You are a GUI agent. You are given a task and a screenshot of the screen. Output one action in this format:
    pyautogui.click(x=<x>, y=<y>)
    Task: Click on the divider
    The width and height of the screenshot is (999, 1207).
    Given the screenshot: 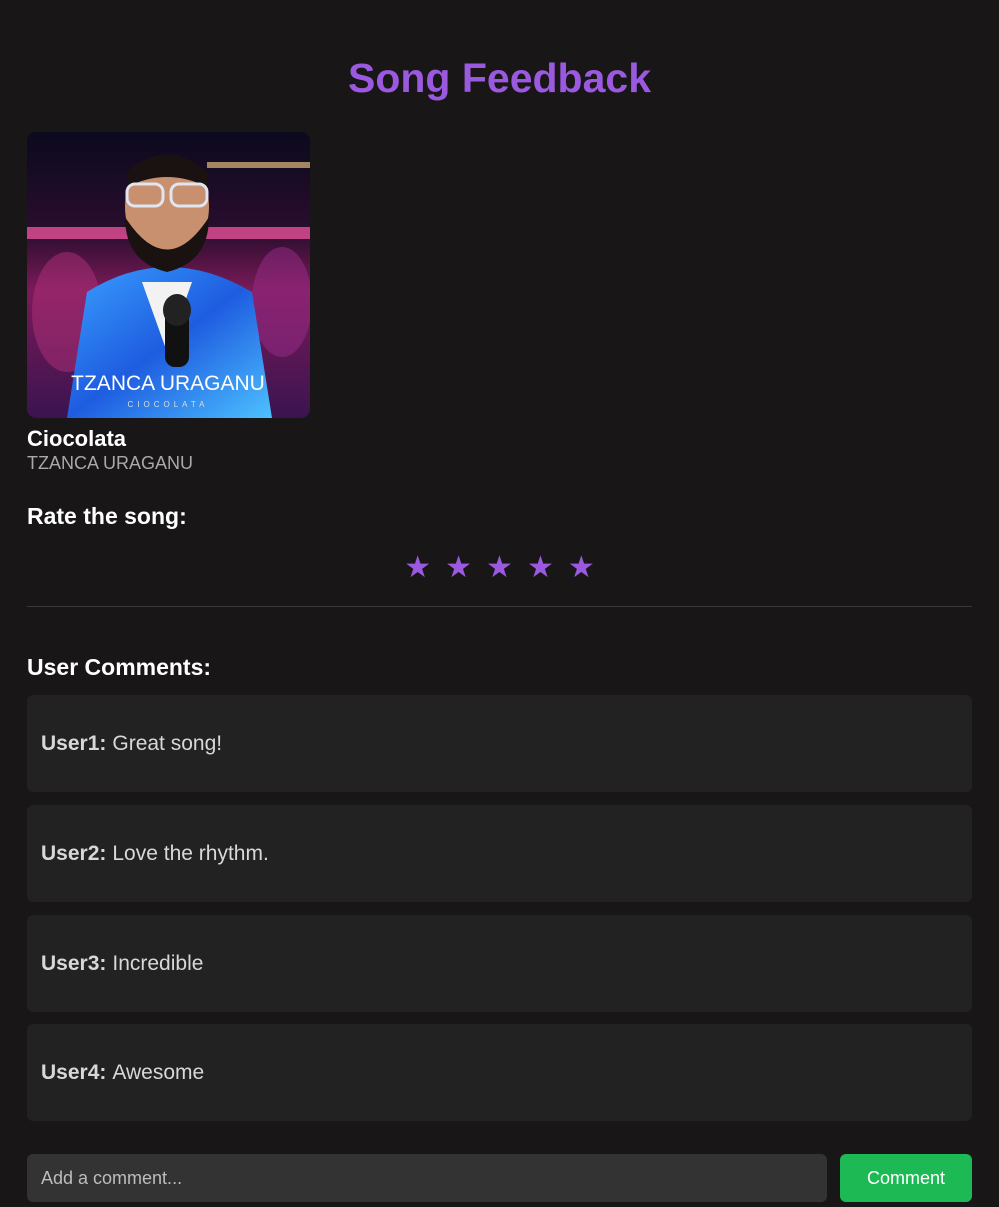 What is the action you would take?
    pyautogui.click(x=499, y=606)
    